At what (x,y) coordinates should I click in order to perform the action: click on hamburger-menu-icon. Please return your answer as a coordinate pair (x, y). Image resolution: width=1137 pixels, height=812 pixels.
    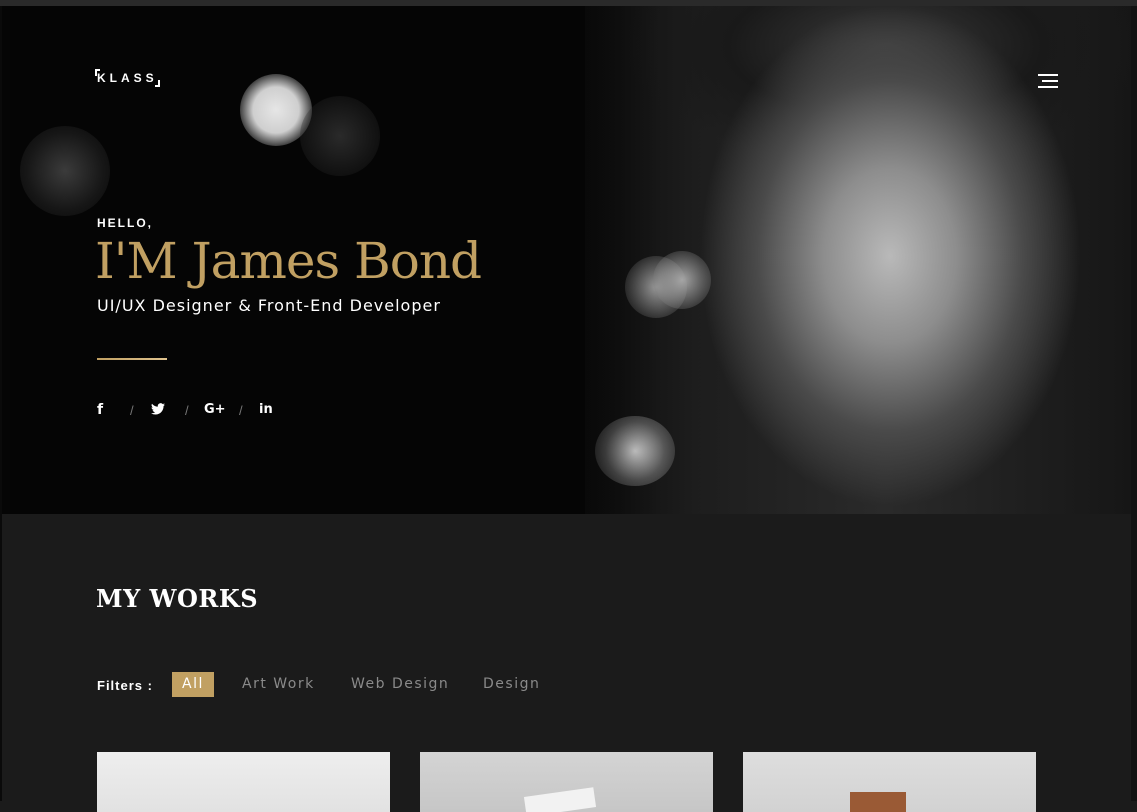
    Looking at the image, I should click on (1047, 82).